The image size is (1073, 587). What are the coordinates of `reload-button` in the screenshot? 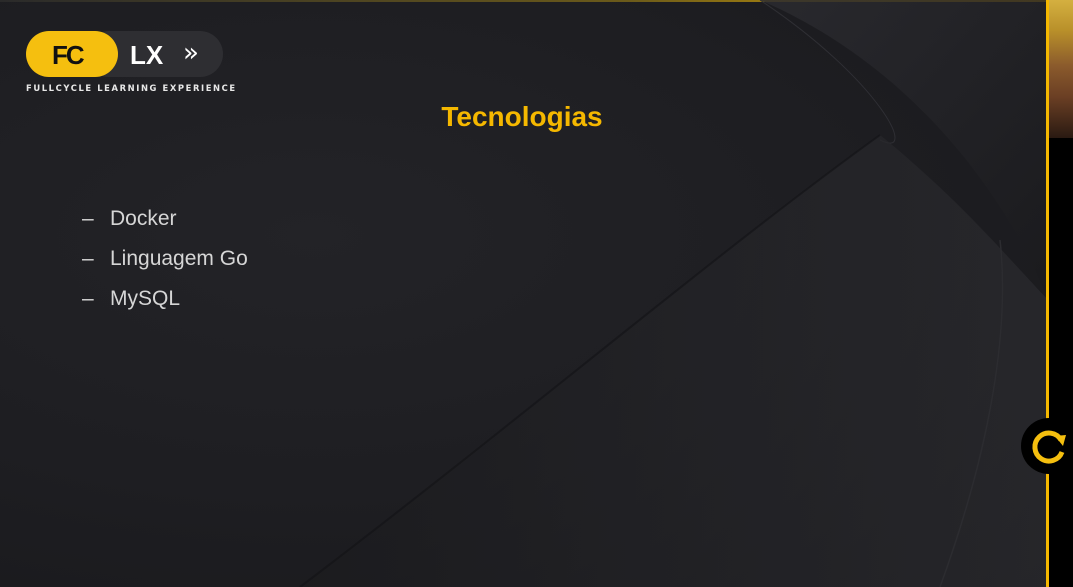 It's located at (1047, 446).